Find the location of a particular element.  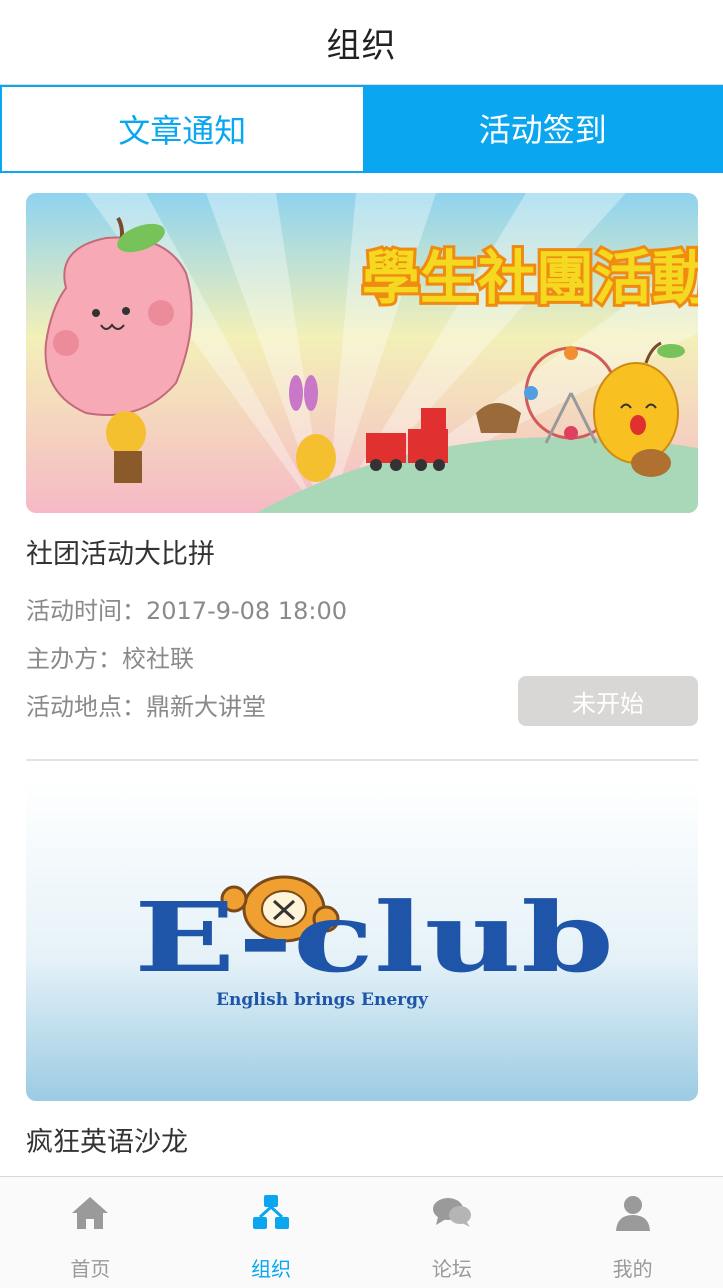

tab-profile-label: 我的 is located at coordinates (633, 1267).